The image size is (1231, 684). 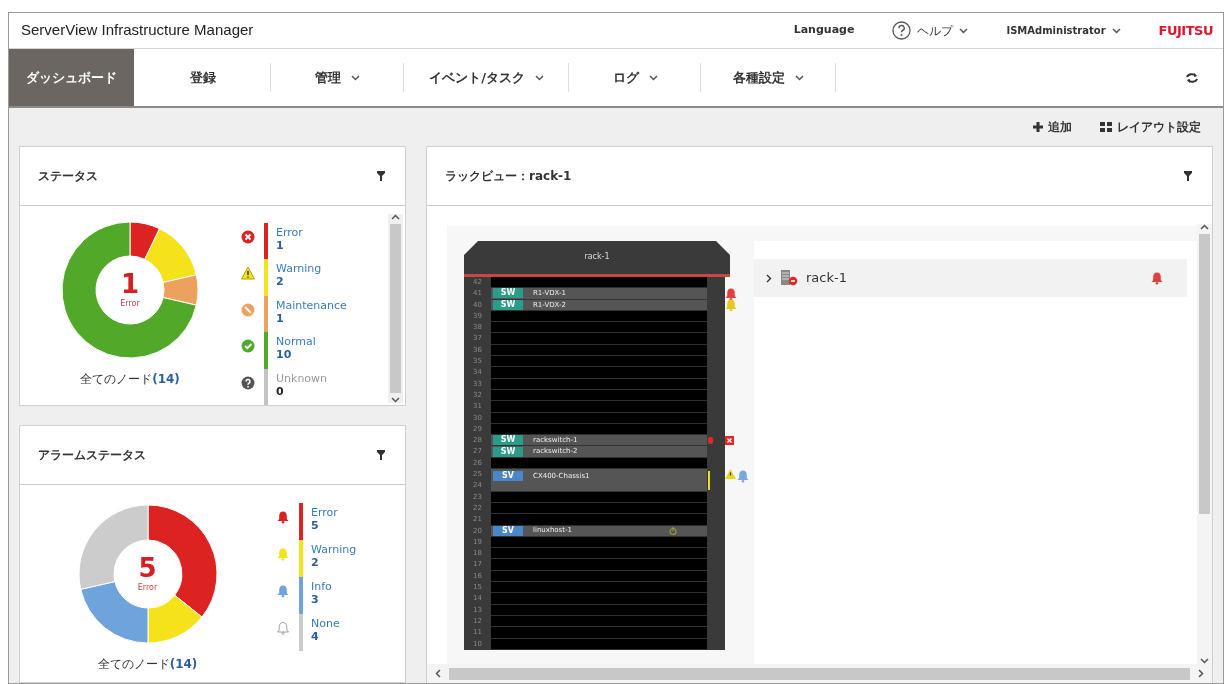 I want to click on legend-count: 4, so click(x=315, y=636).